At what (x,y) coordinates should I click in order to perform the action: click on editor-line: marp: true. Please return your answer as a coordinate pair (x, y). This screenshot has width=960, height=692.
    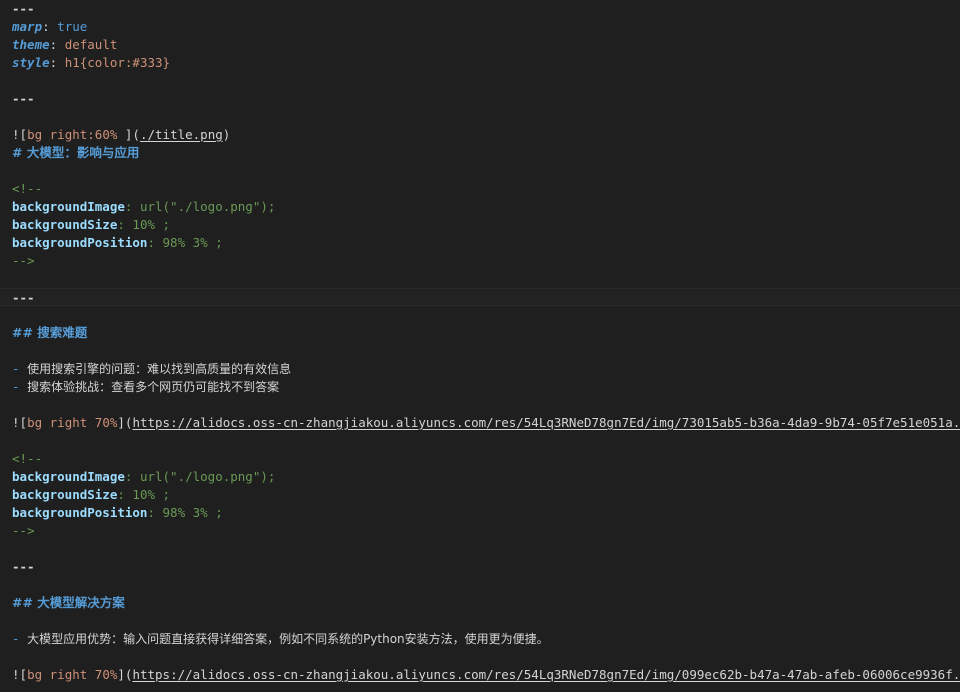
    Looking at the image, I should click on (486, 27).